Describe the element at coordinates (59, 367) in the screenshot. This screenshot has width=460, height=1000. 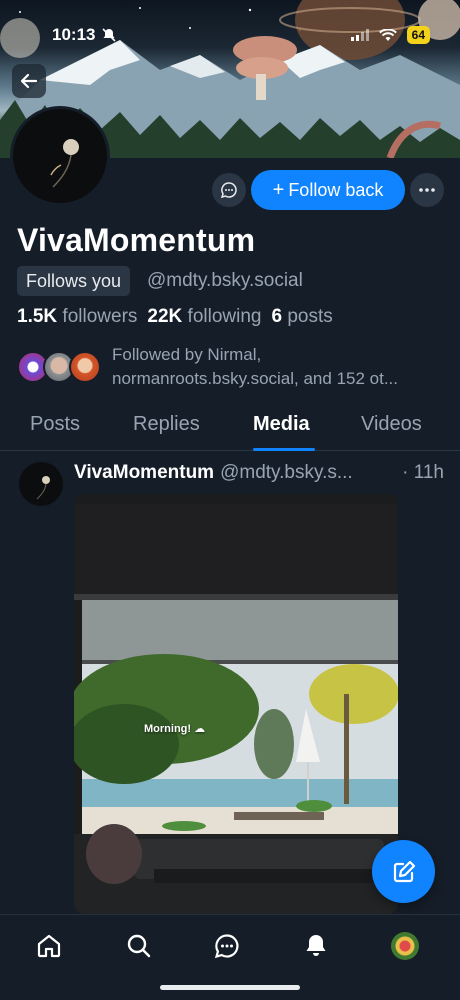
I see `known-follower-avatars` at that location.